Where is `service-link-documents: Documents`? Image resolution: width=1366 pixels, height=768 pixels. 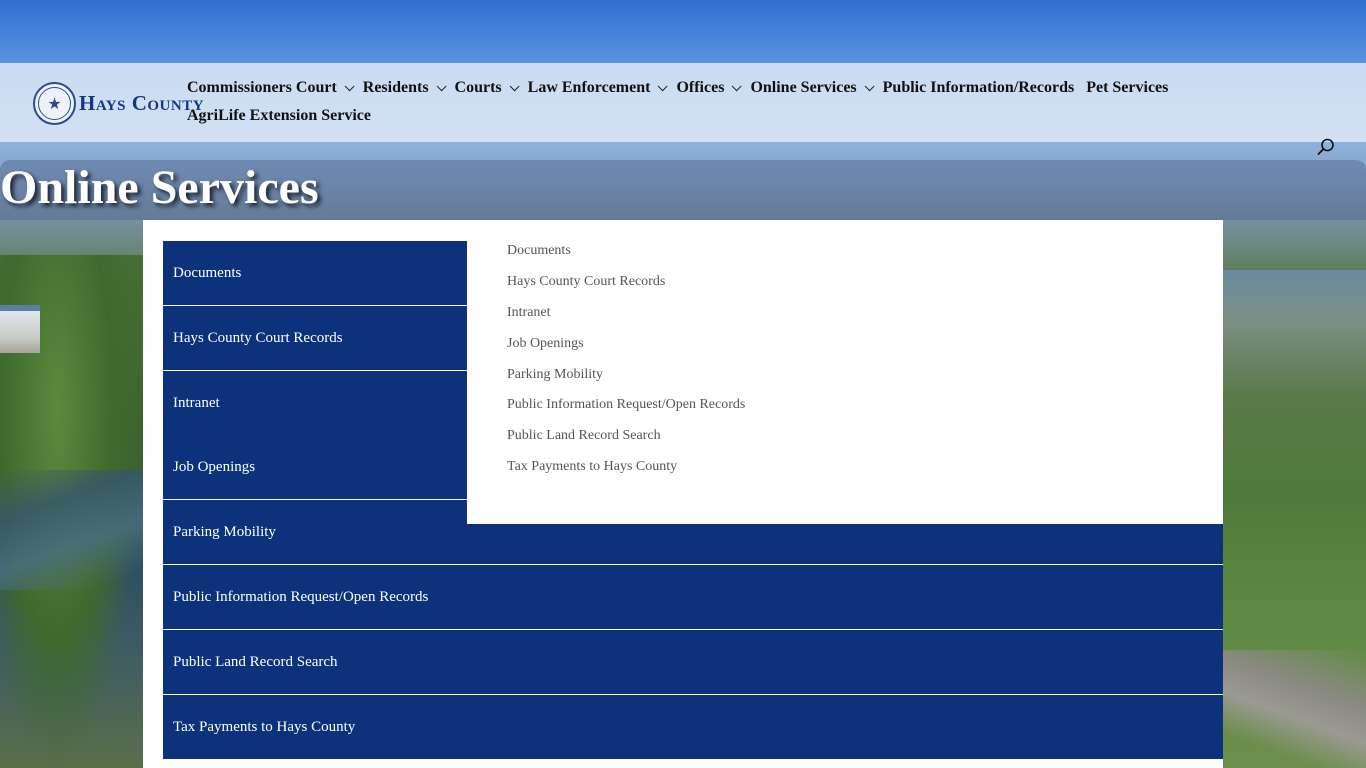 service-link-documents: Documents is located at coordinates (807, 256).